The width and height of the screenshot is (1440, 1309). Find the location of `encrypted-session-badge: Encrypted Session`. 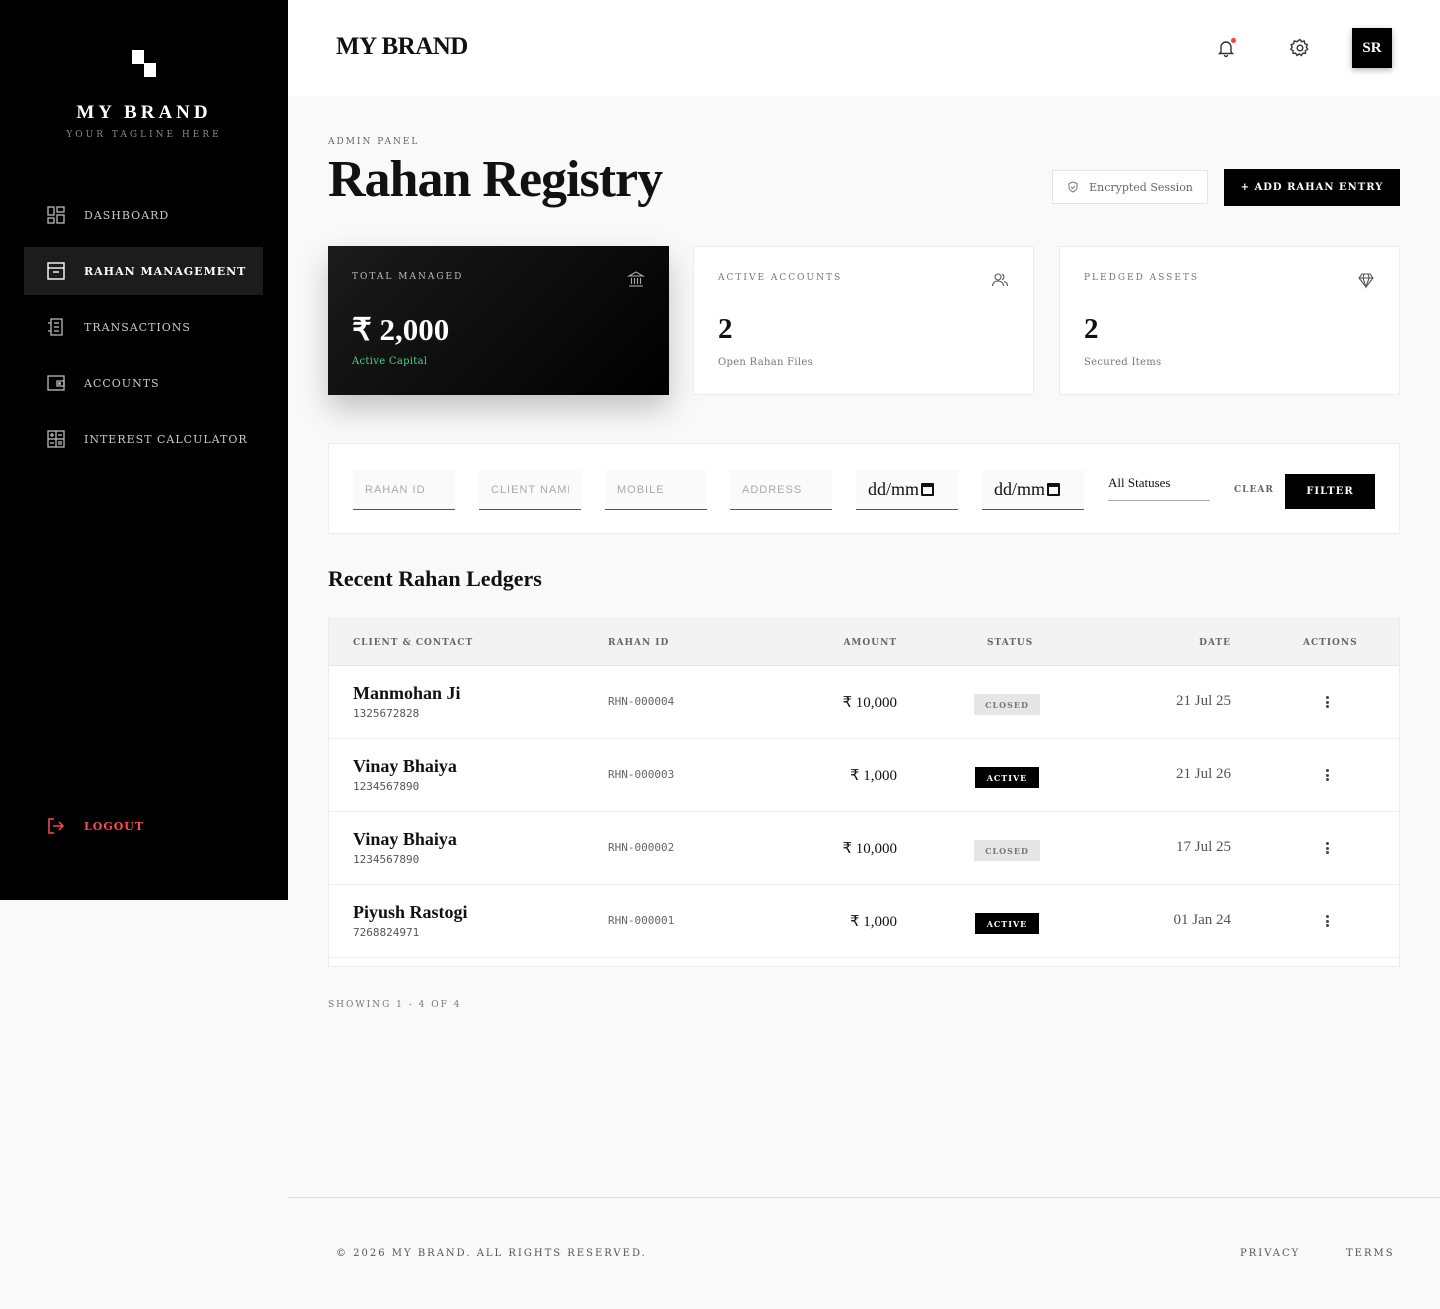

encrypted-session-badge: Encrypted Session is located at coordinates (1130, 187).